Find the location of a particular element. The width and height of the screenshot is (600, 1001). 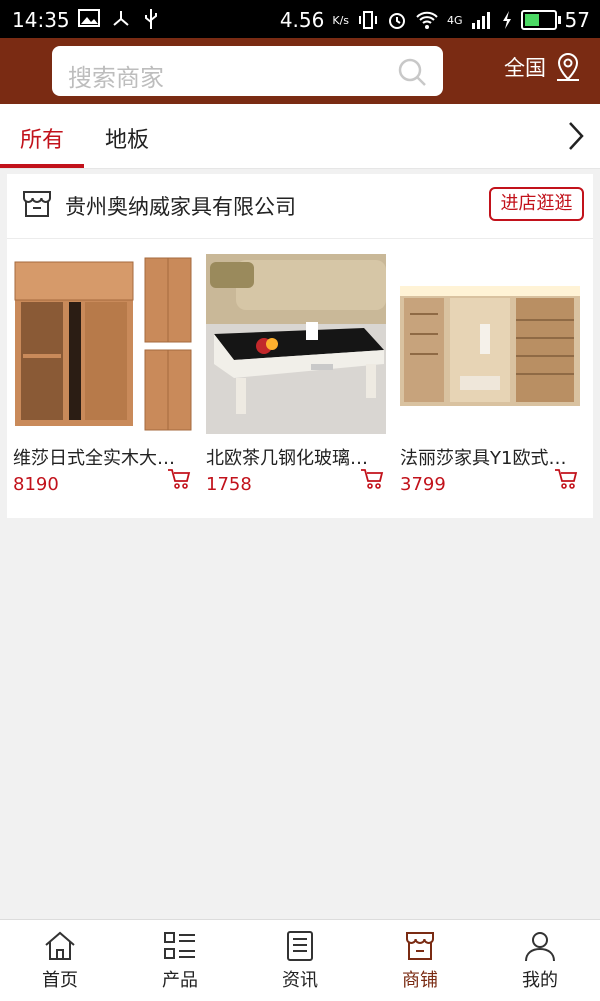

product-title: 维莎日式全实木大衣柜 is located at coordinates (102, 457).